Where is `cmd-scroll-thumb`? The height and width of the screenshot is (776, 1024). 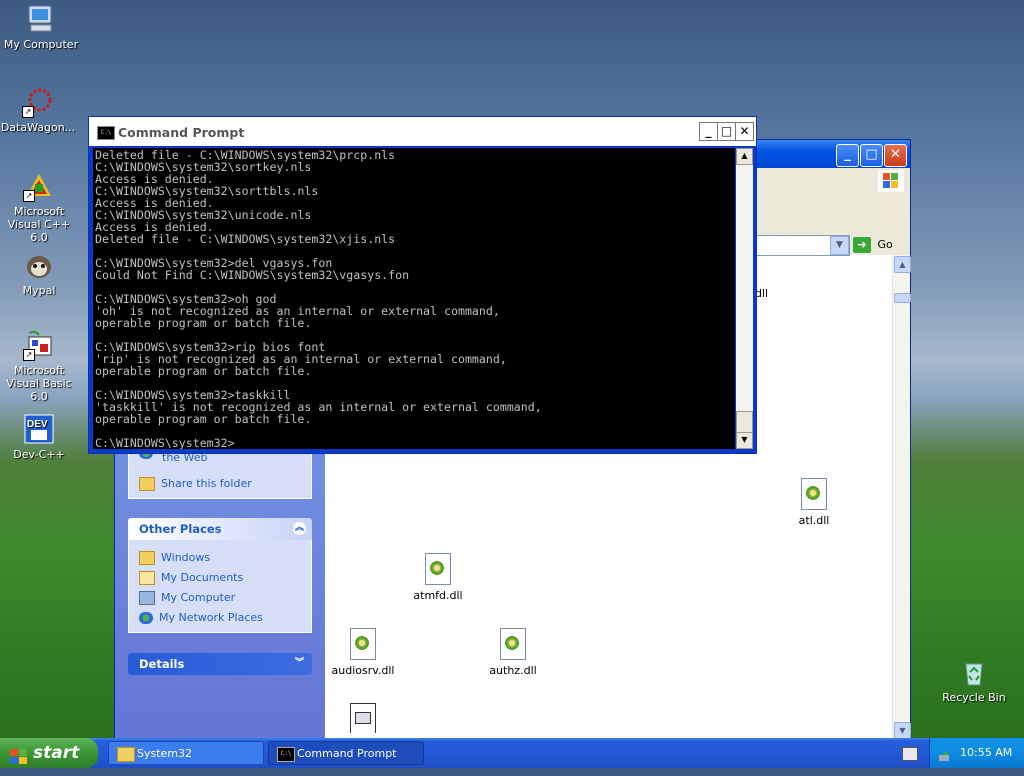
cmd-scroll-thumb is located at coordinates (744, 422).